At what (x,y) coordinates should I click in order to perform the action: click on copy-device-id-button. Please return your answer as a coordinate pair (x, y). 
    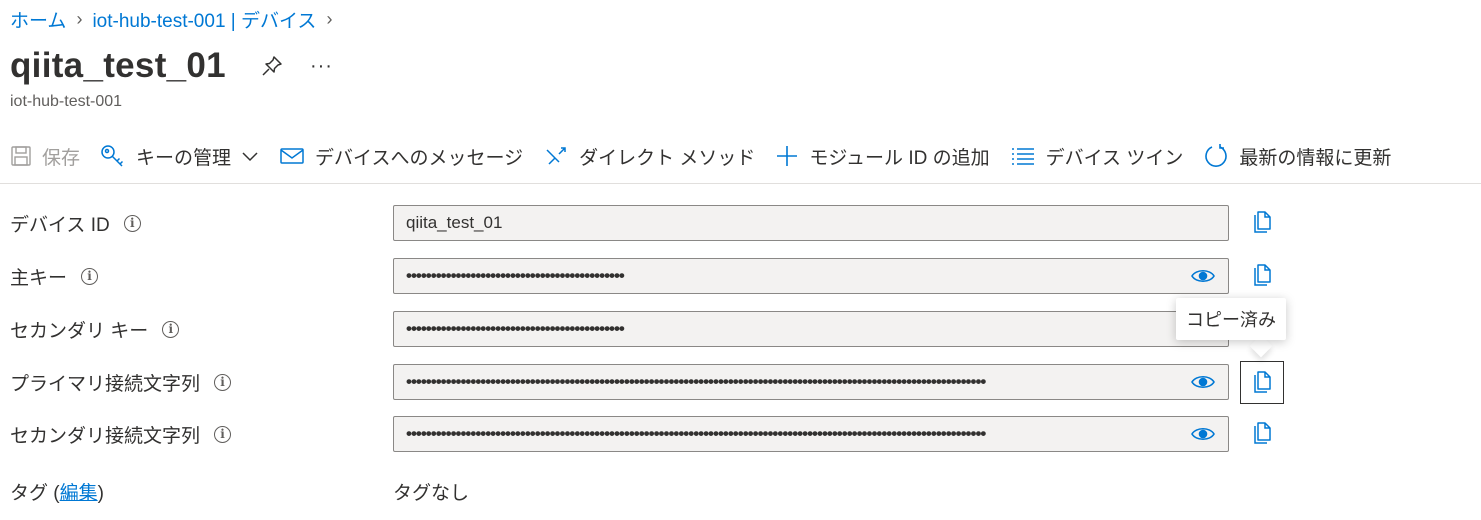
    Looking at the image, I should click on (1262, 223).